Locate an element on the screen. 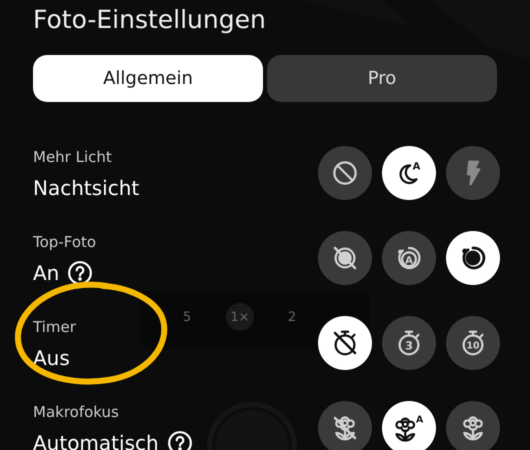 The width and height of the screenshot is (530, 450). tab: Allgemein is located at coordinates (148, 78).